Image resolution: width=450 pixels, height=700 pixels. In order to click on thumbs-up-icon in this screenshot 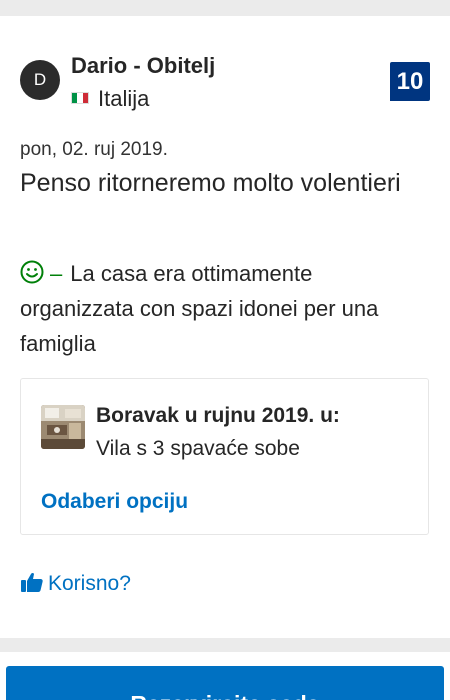, I will do `click(32, 582)`.